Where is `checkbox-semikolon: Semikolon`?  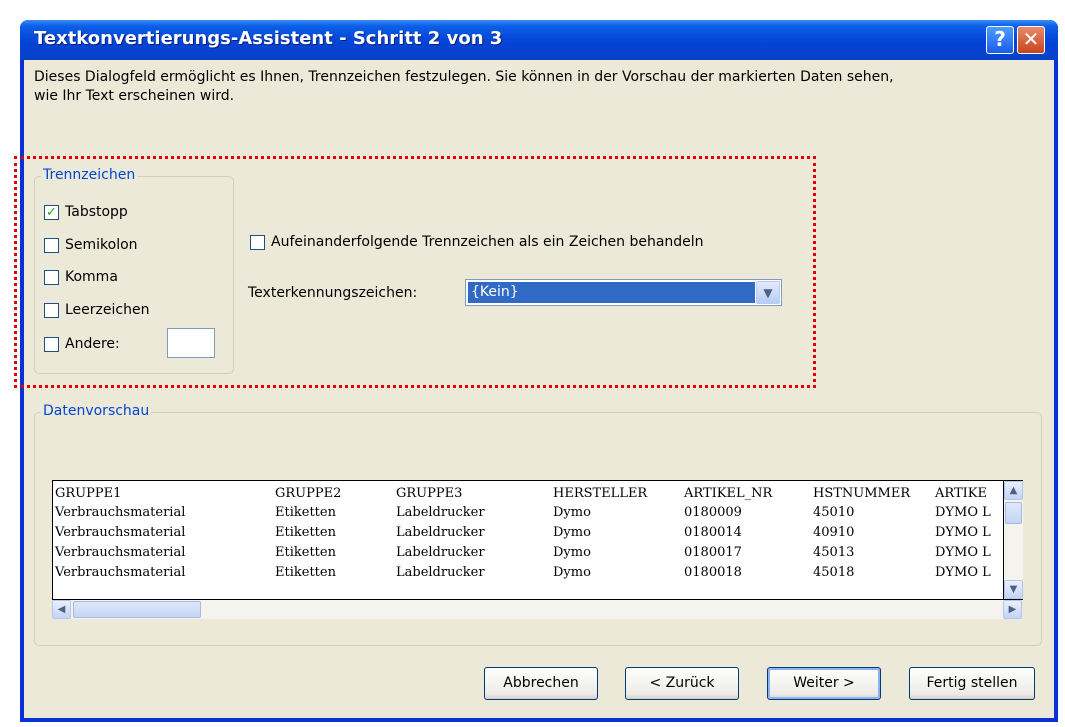 checkbox-semikolon: Semikolon is located at coordinates (91, 245).